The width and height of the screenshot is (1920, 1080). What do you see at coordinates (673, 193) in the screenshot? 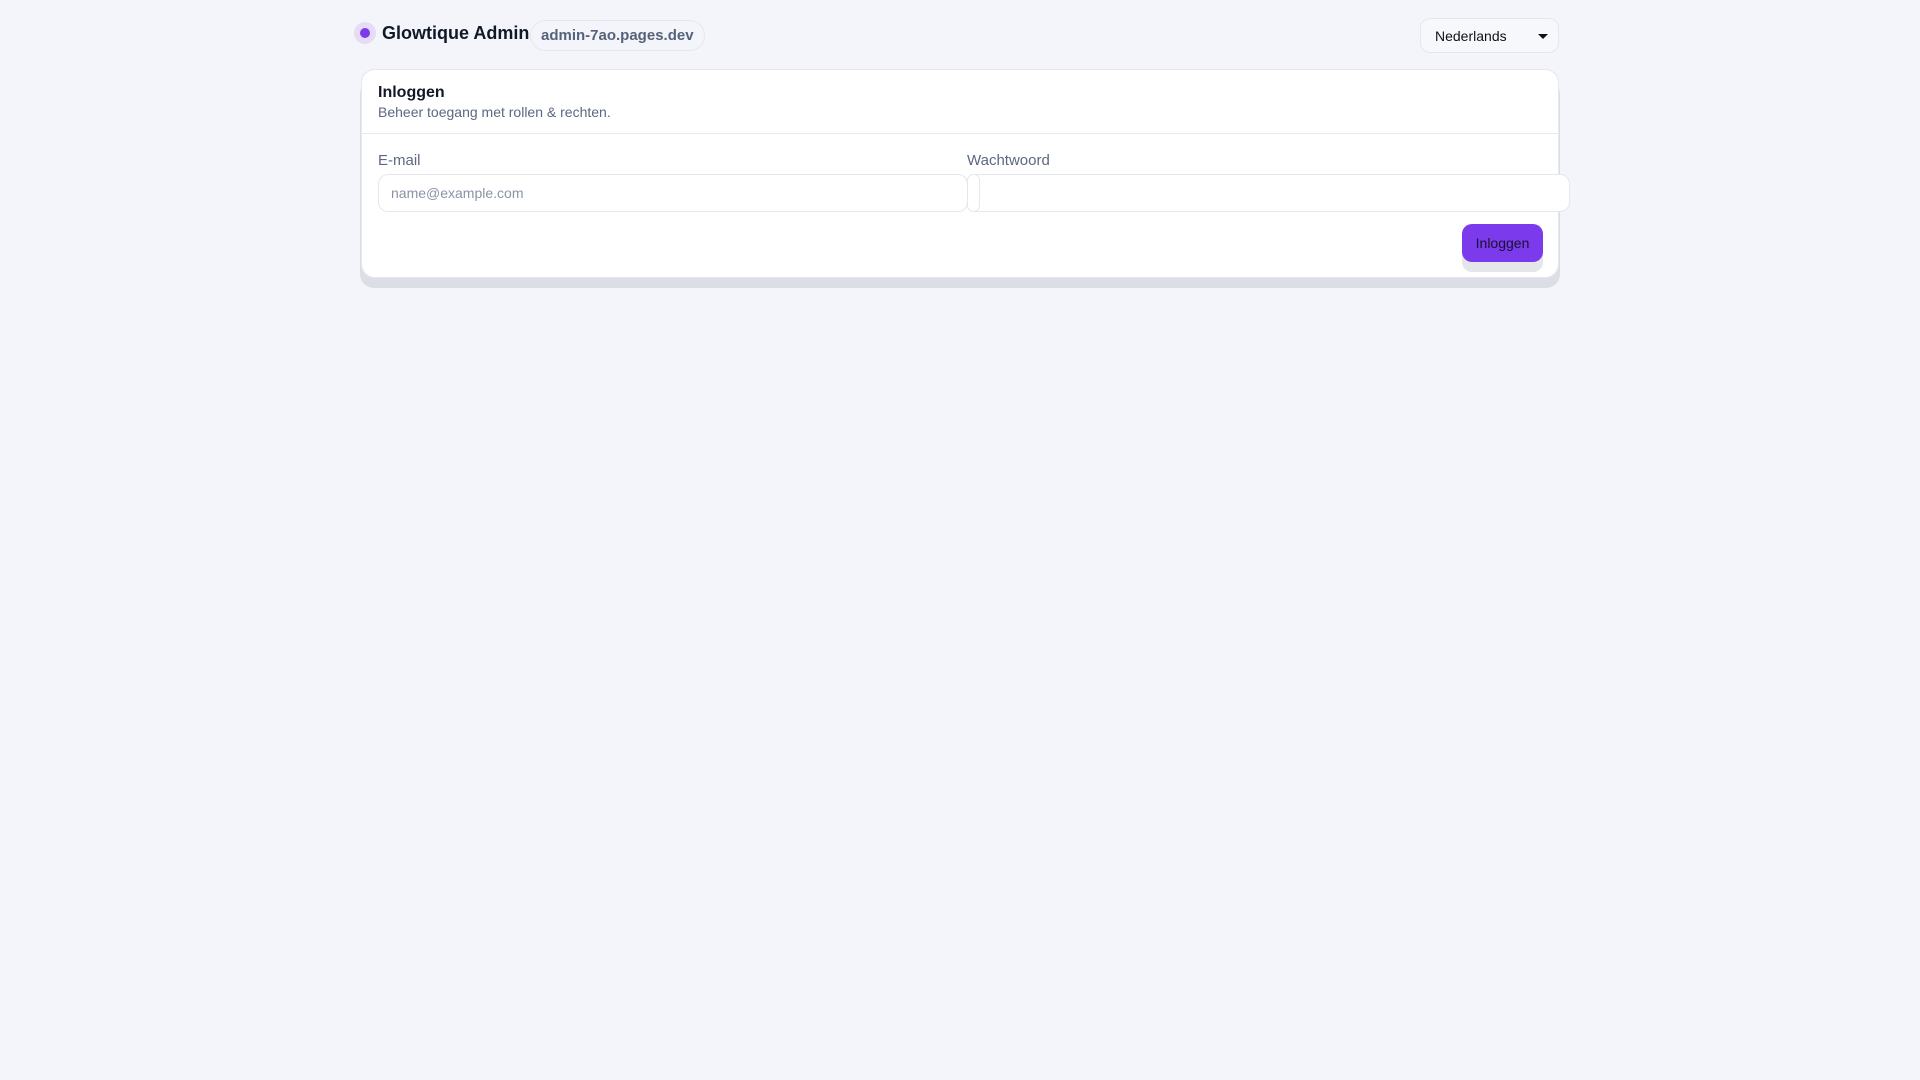
I see `email-field: name@example.com` at bounding box center [673, 193].